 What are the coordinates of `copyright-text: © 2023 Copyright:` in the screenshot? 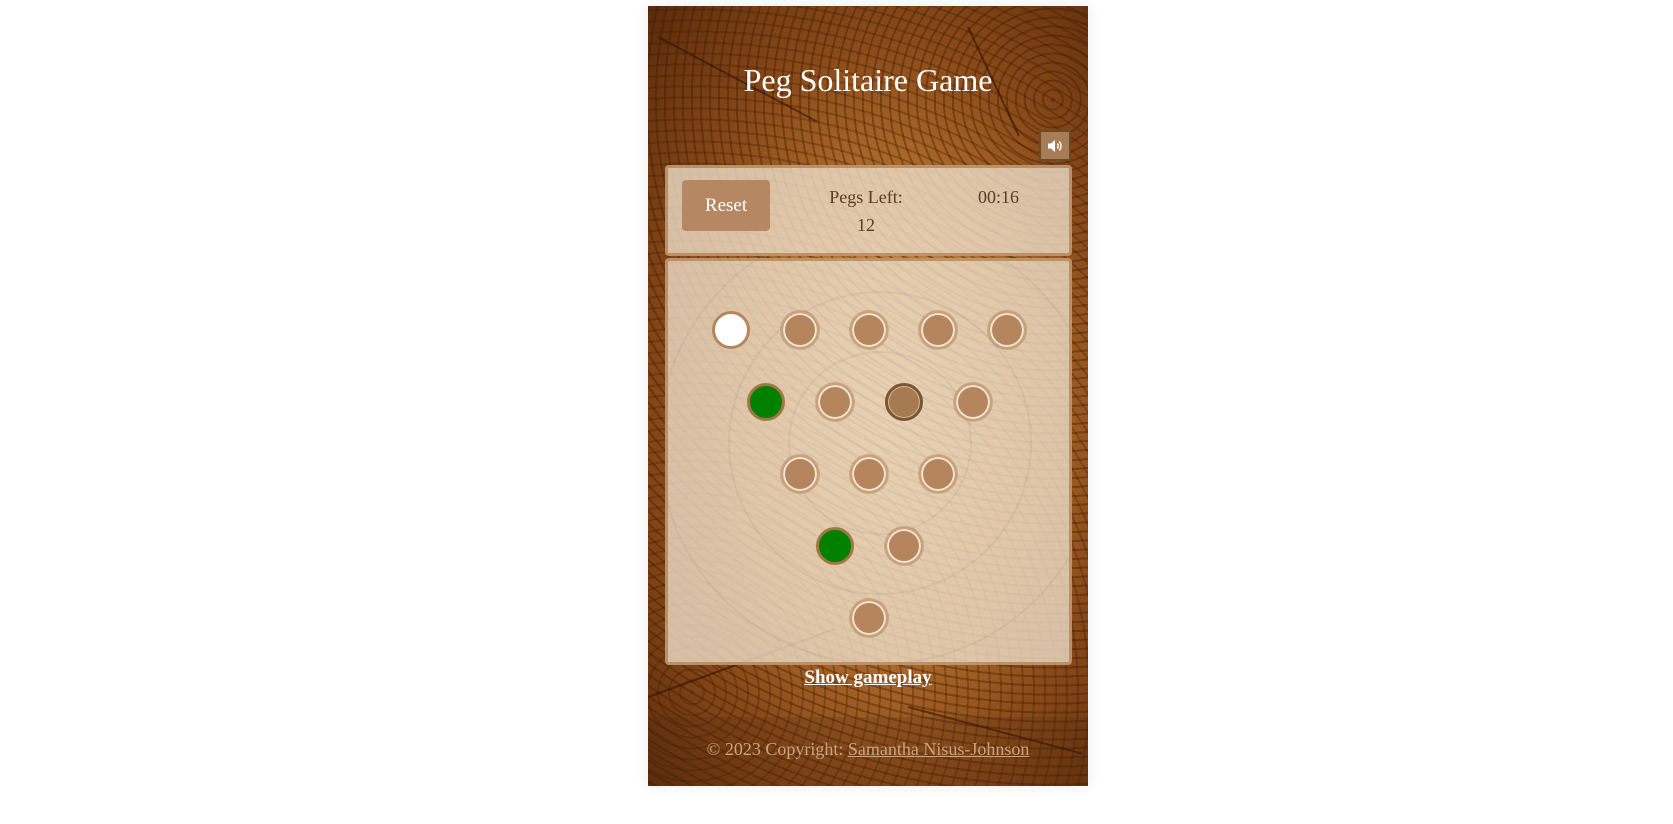 It's located at (777, 749).